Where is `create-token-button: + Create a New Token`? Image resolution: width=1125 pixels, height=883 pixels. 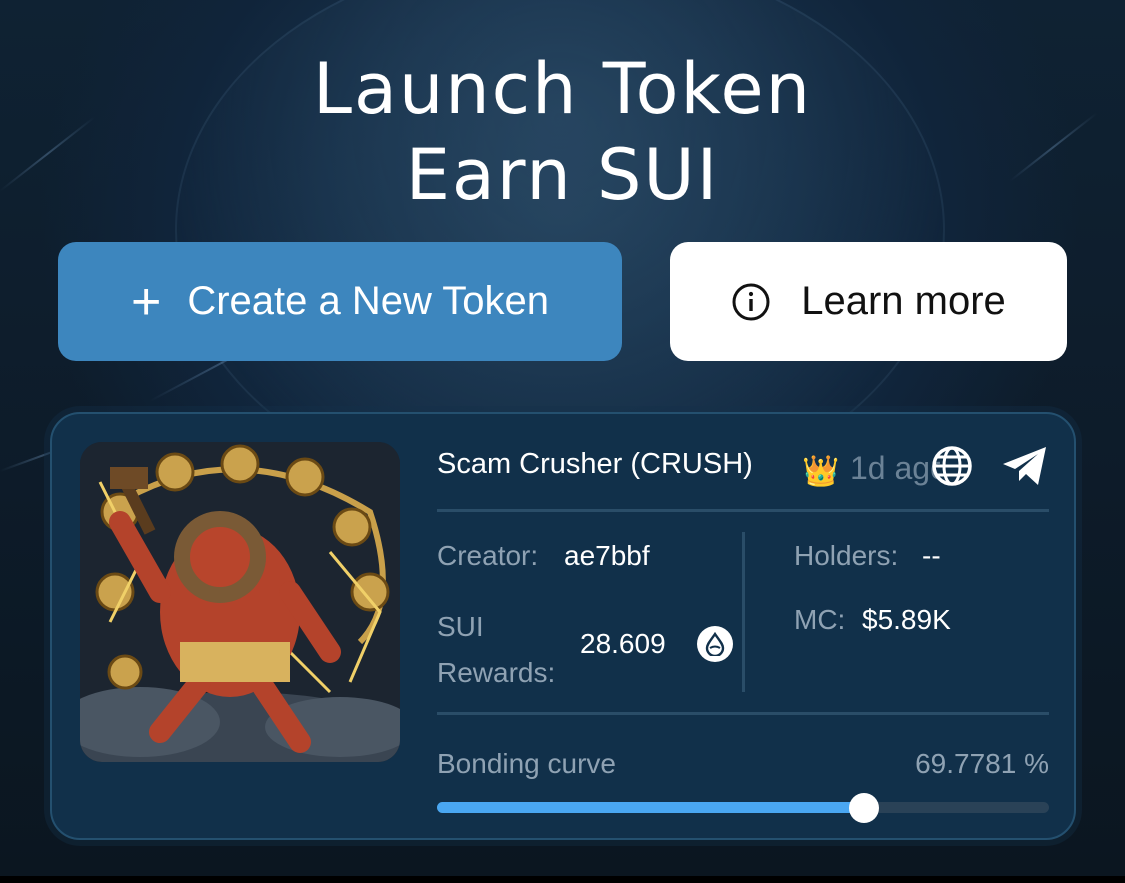
create-token-button: + Create a New Token is located at coordinates (340, 301).